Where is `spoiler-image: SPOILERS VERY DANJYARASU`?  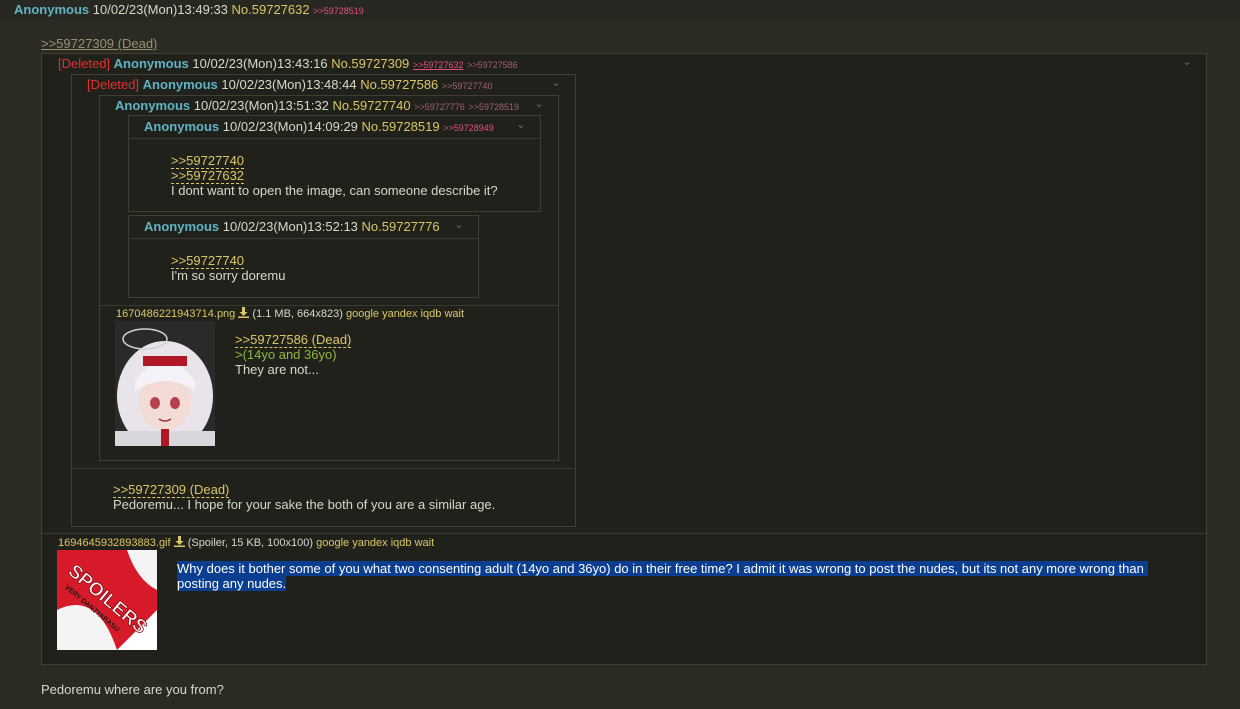 spoiler-image: SPOILERS VERY DANJYARASU is located at coordinates (107, 600).